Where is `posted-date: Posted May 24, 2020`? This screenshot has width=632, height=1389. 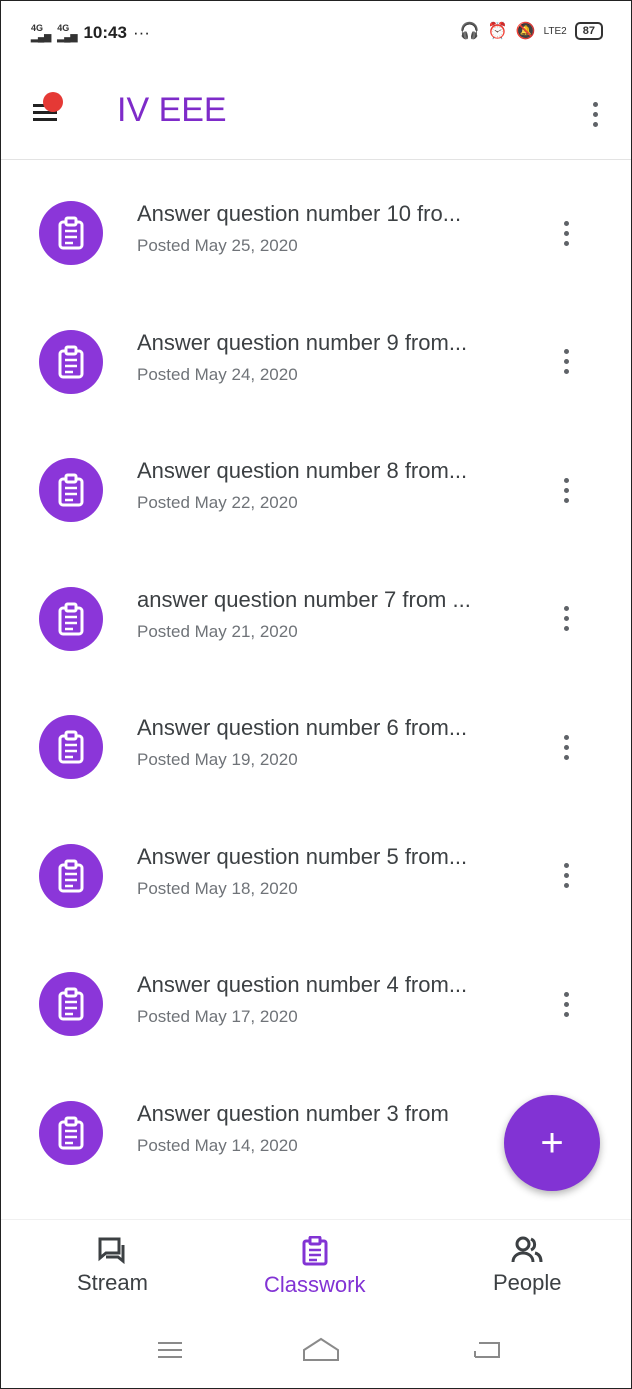 posted-date: Posted May 24, 2020 is located at coordinates (217, 374).